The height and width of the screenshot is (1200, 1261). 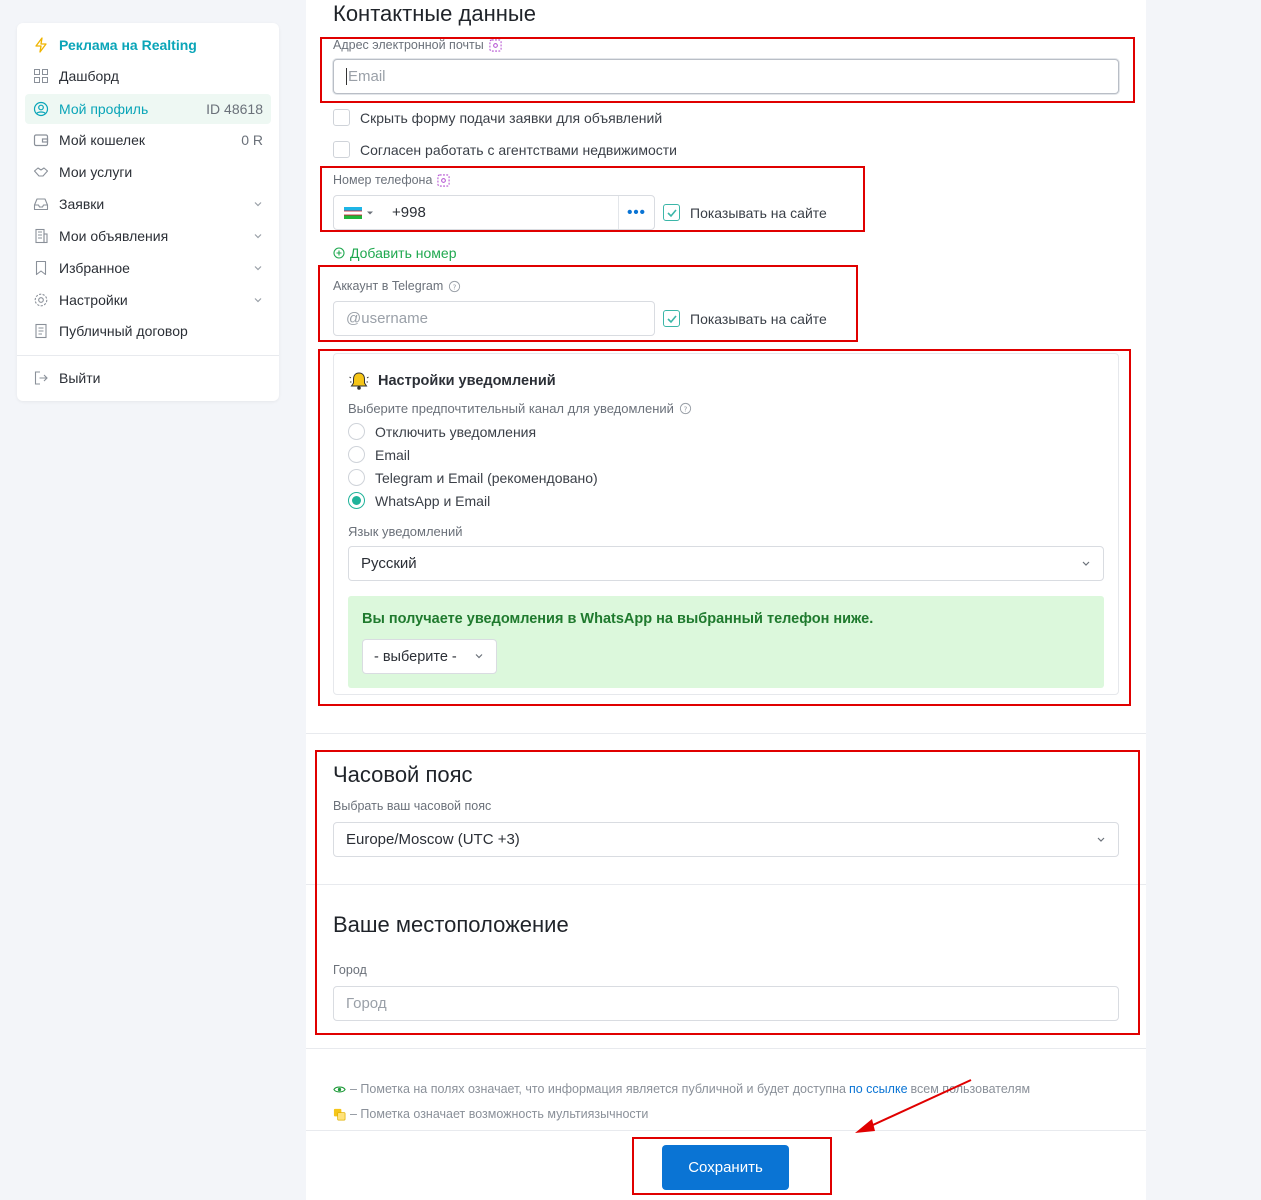 What do you see at coordinates (148, 140) in the screenshot?
I see `sidebar-item-wallet: Мой кошелек 0 R` at bounding box center [148, 140].